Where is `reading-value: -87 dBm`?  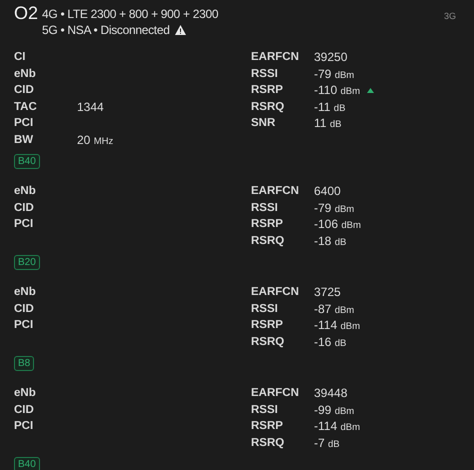
reading-value: -87 dBm is located at coordinates (334, 309).